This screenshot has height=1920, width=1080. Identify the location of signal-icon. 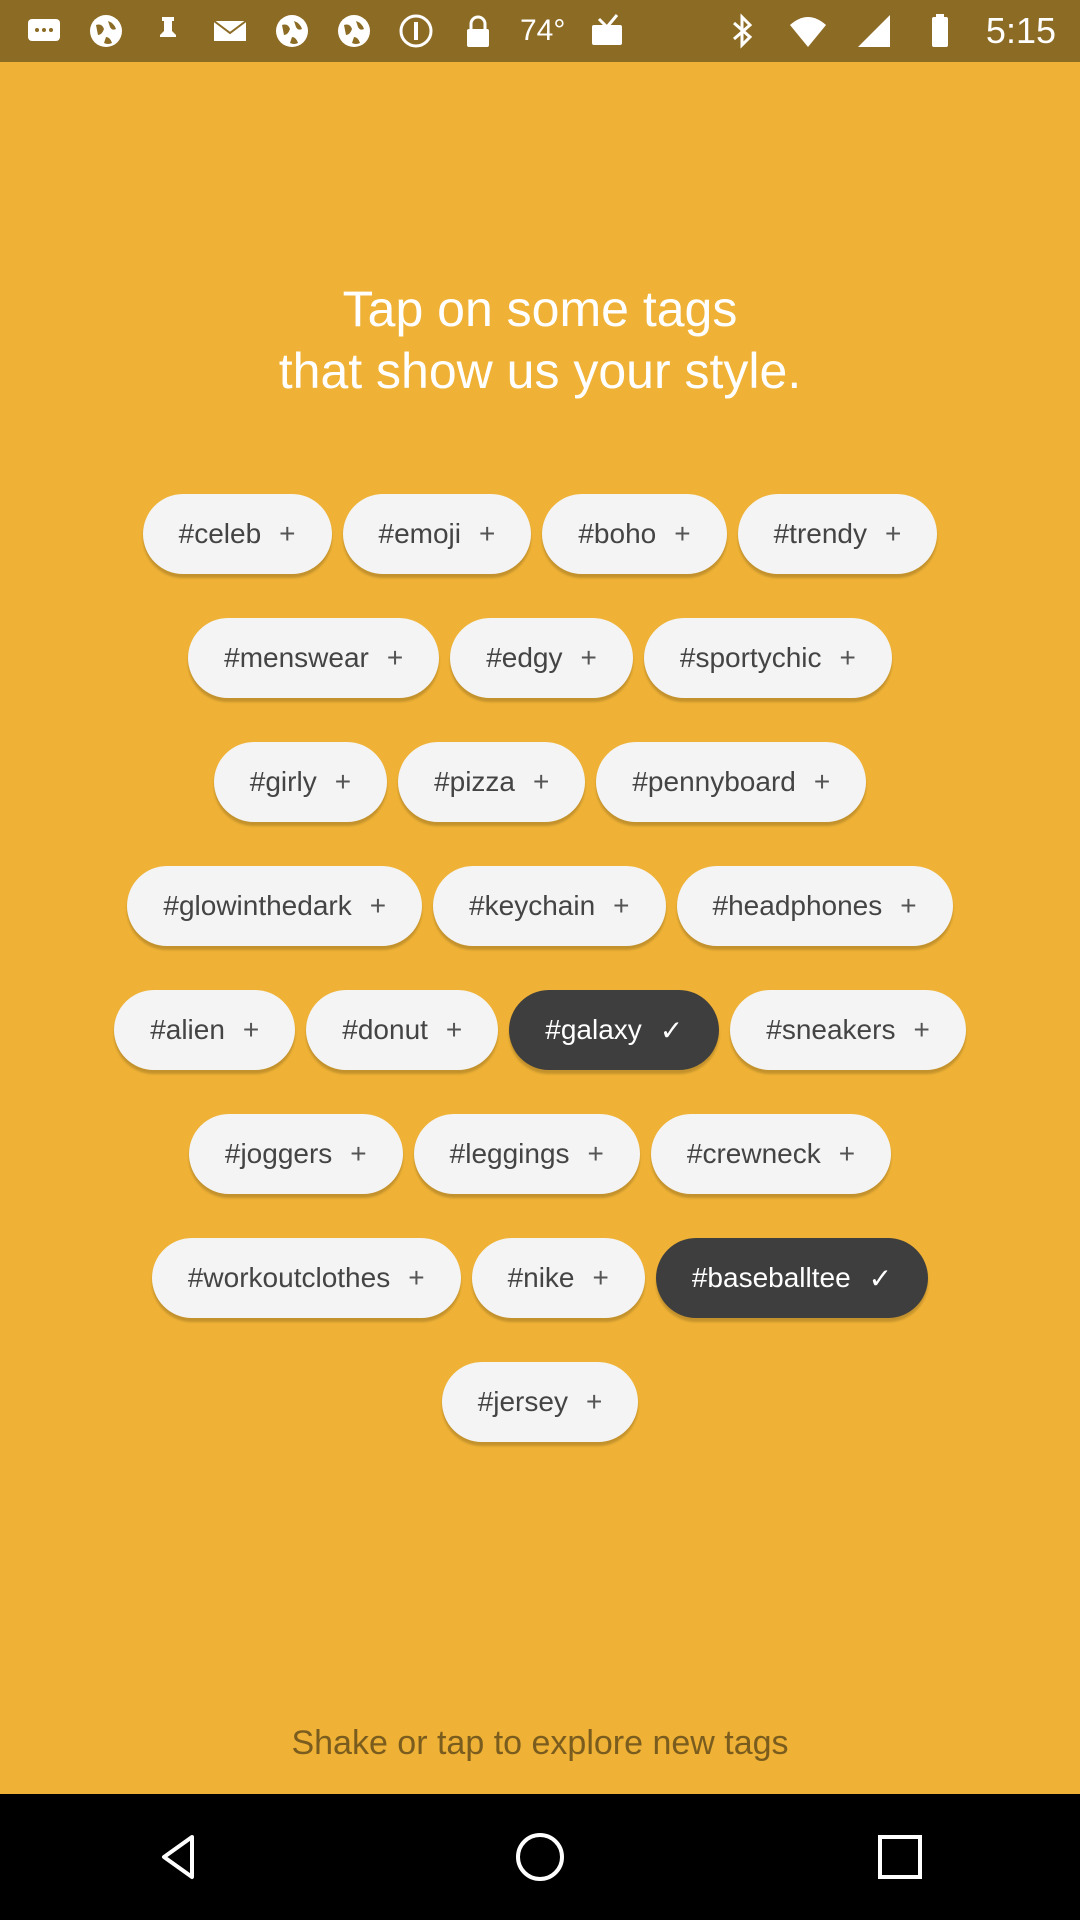
(874, 31).